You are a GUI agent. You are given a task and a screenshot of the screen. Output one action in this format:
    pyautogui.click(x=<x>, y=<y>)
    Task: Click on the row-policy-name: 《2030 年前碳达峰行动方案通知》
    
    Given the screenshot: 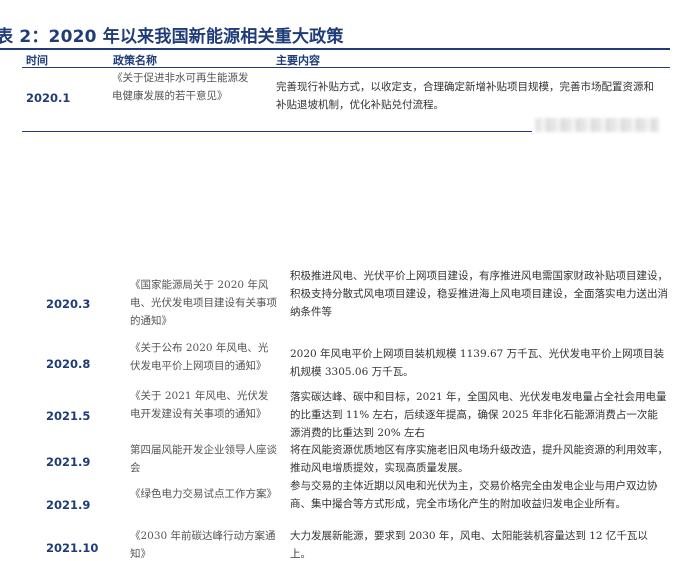 What is the action you would take?
    pyautogui.click(x=203, y=545)
    